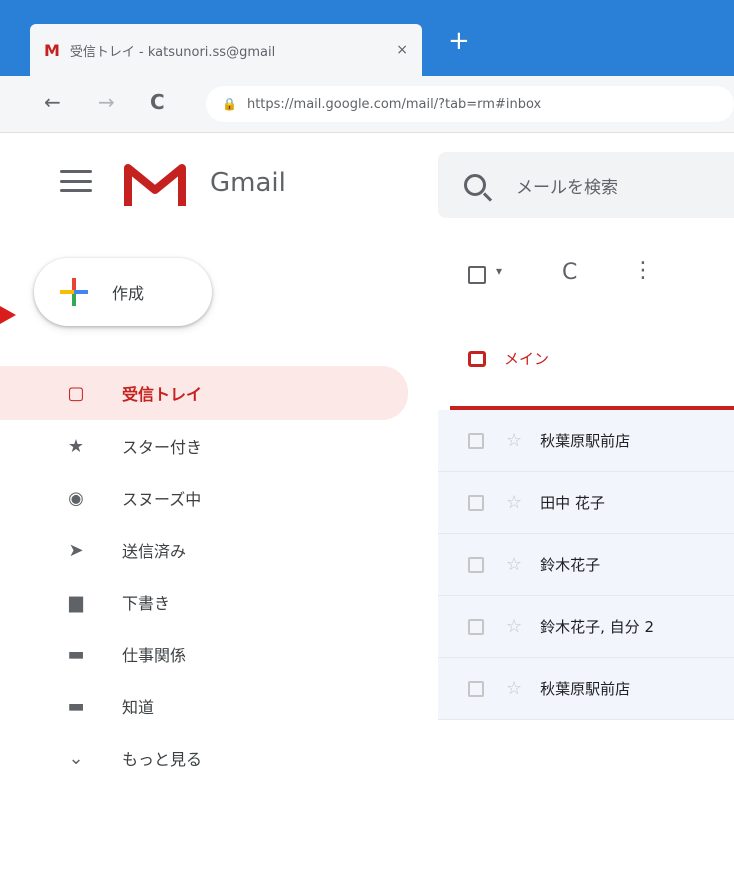  Describe the element at coordinates (567, 185) in the screenshot. I see `search-input: メールを検索` at that location.